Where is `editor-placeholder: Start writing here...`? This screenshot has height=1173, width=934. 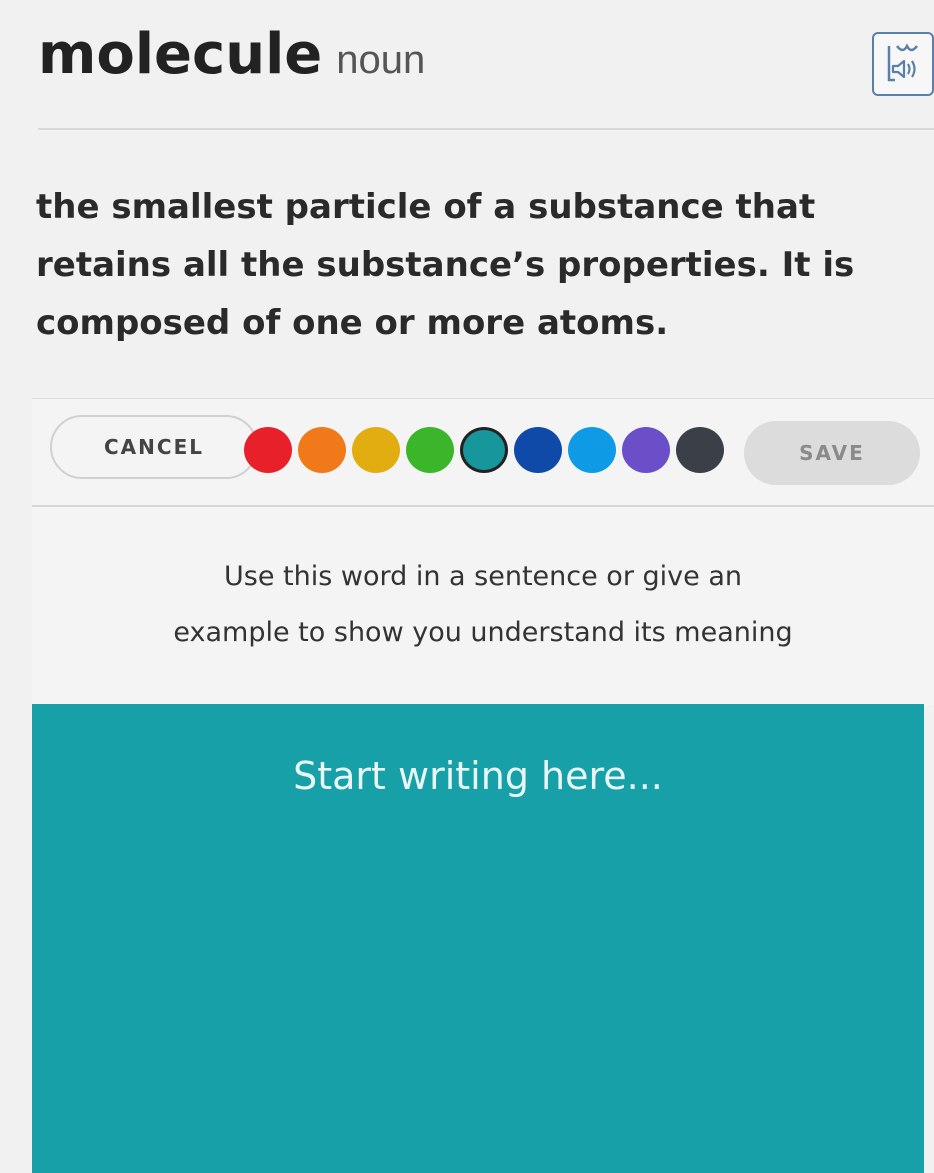
editor-placeholder: Start writing here... is located at coordinates (478, 776).